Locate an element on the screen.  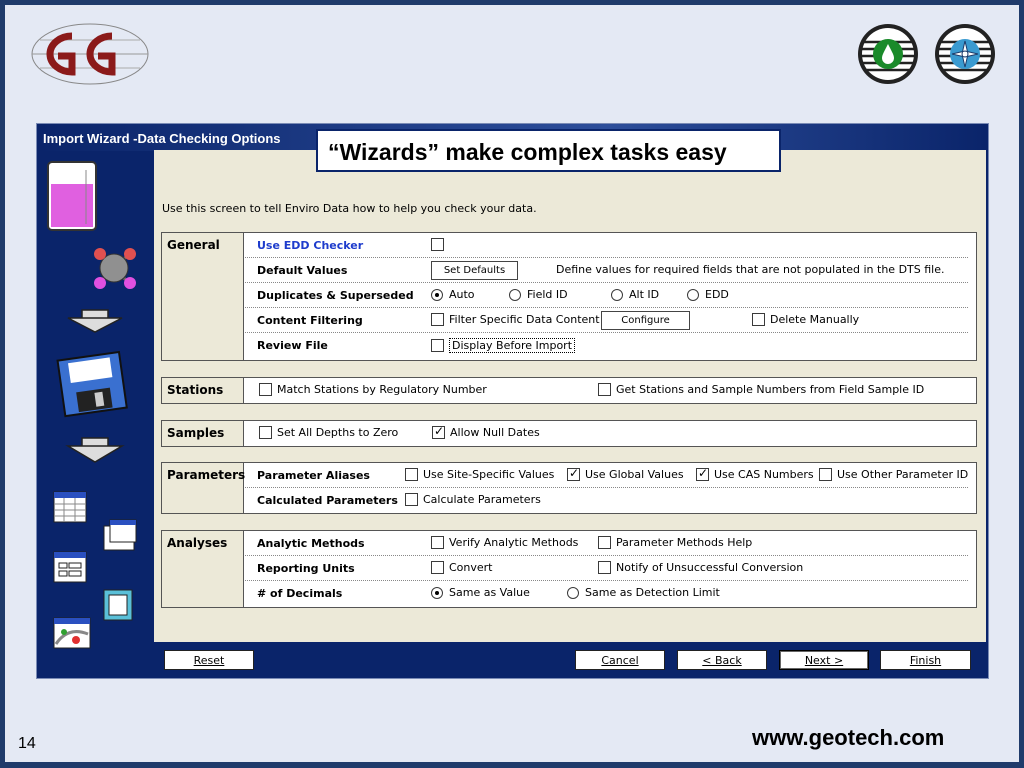
group-label-stations: Stations is located at coordinates (203, 390).